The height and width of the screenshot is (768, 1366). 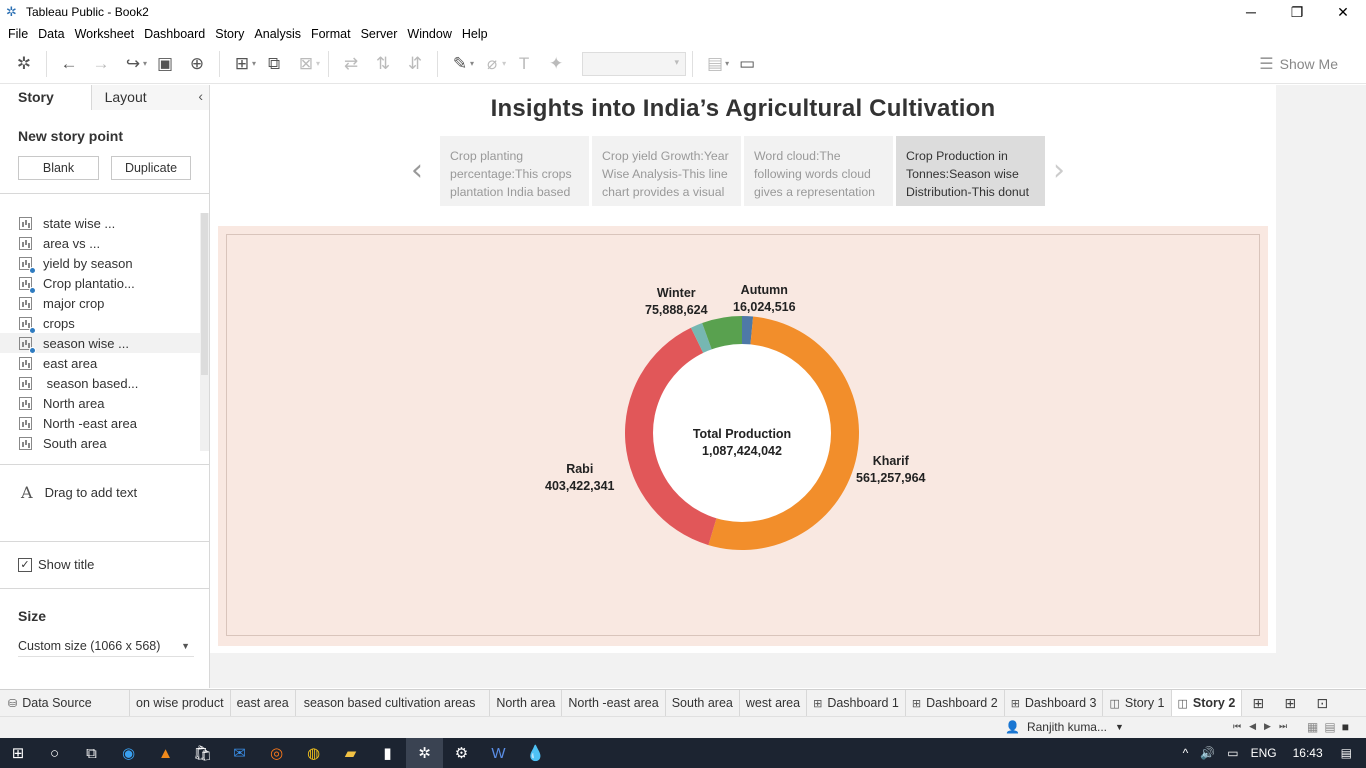 What do you see at coordinates (1064, 727) in the screenshot?
I see `user-menu: 👤 Ranjith kuma... ▼` at bounding box center [1064, 727].